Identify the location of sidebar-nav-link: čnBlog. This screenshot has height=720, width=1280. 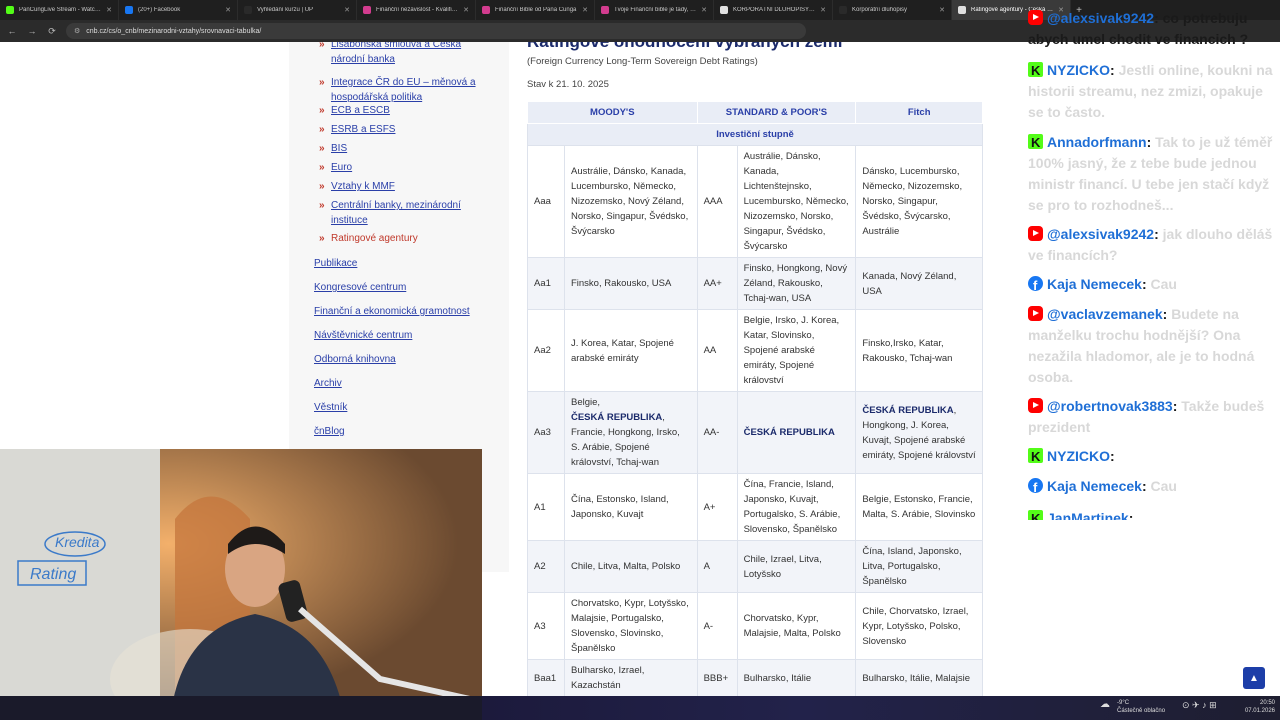
(329, 431).